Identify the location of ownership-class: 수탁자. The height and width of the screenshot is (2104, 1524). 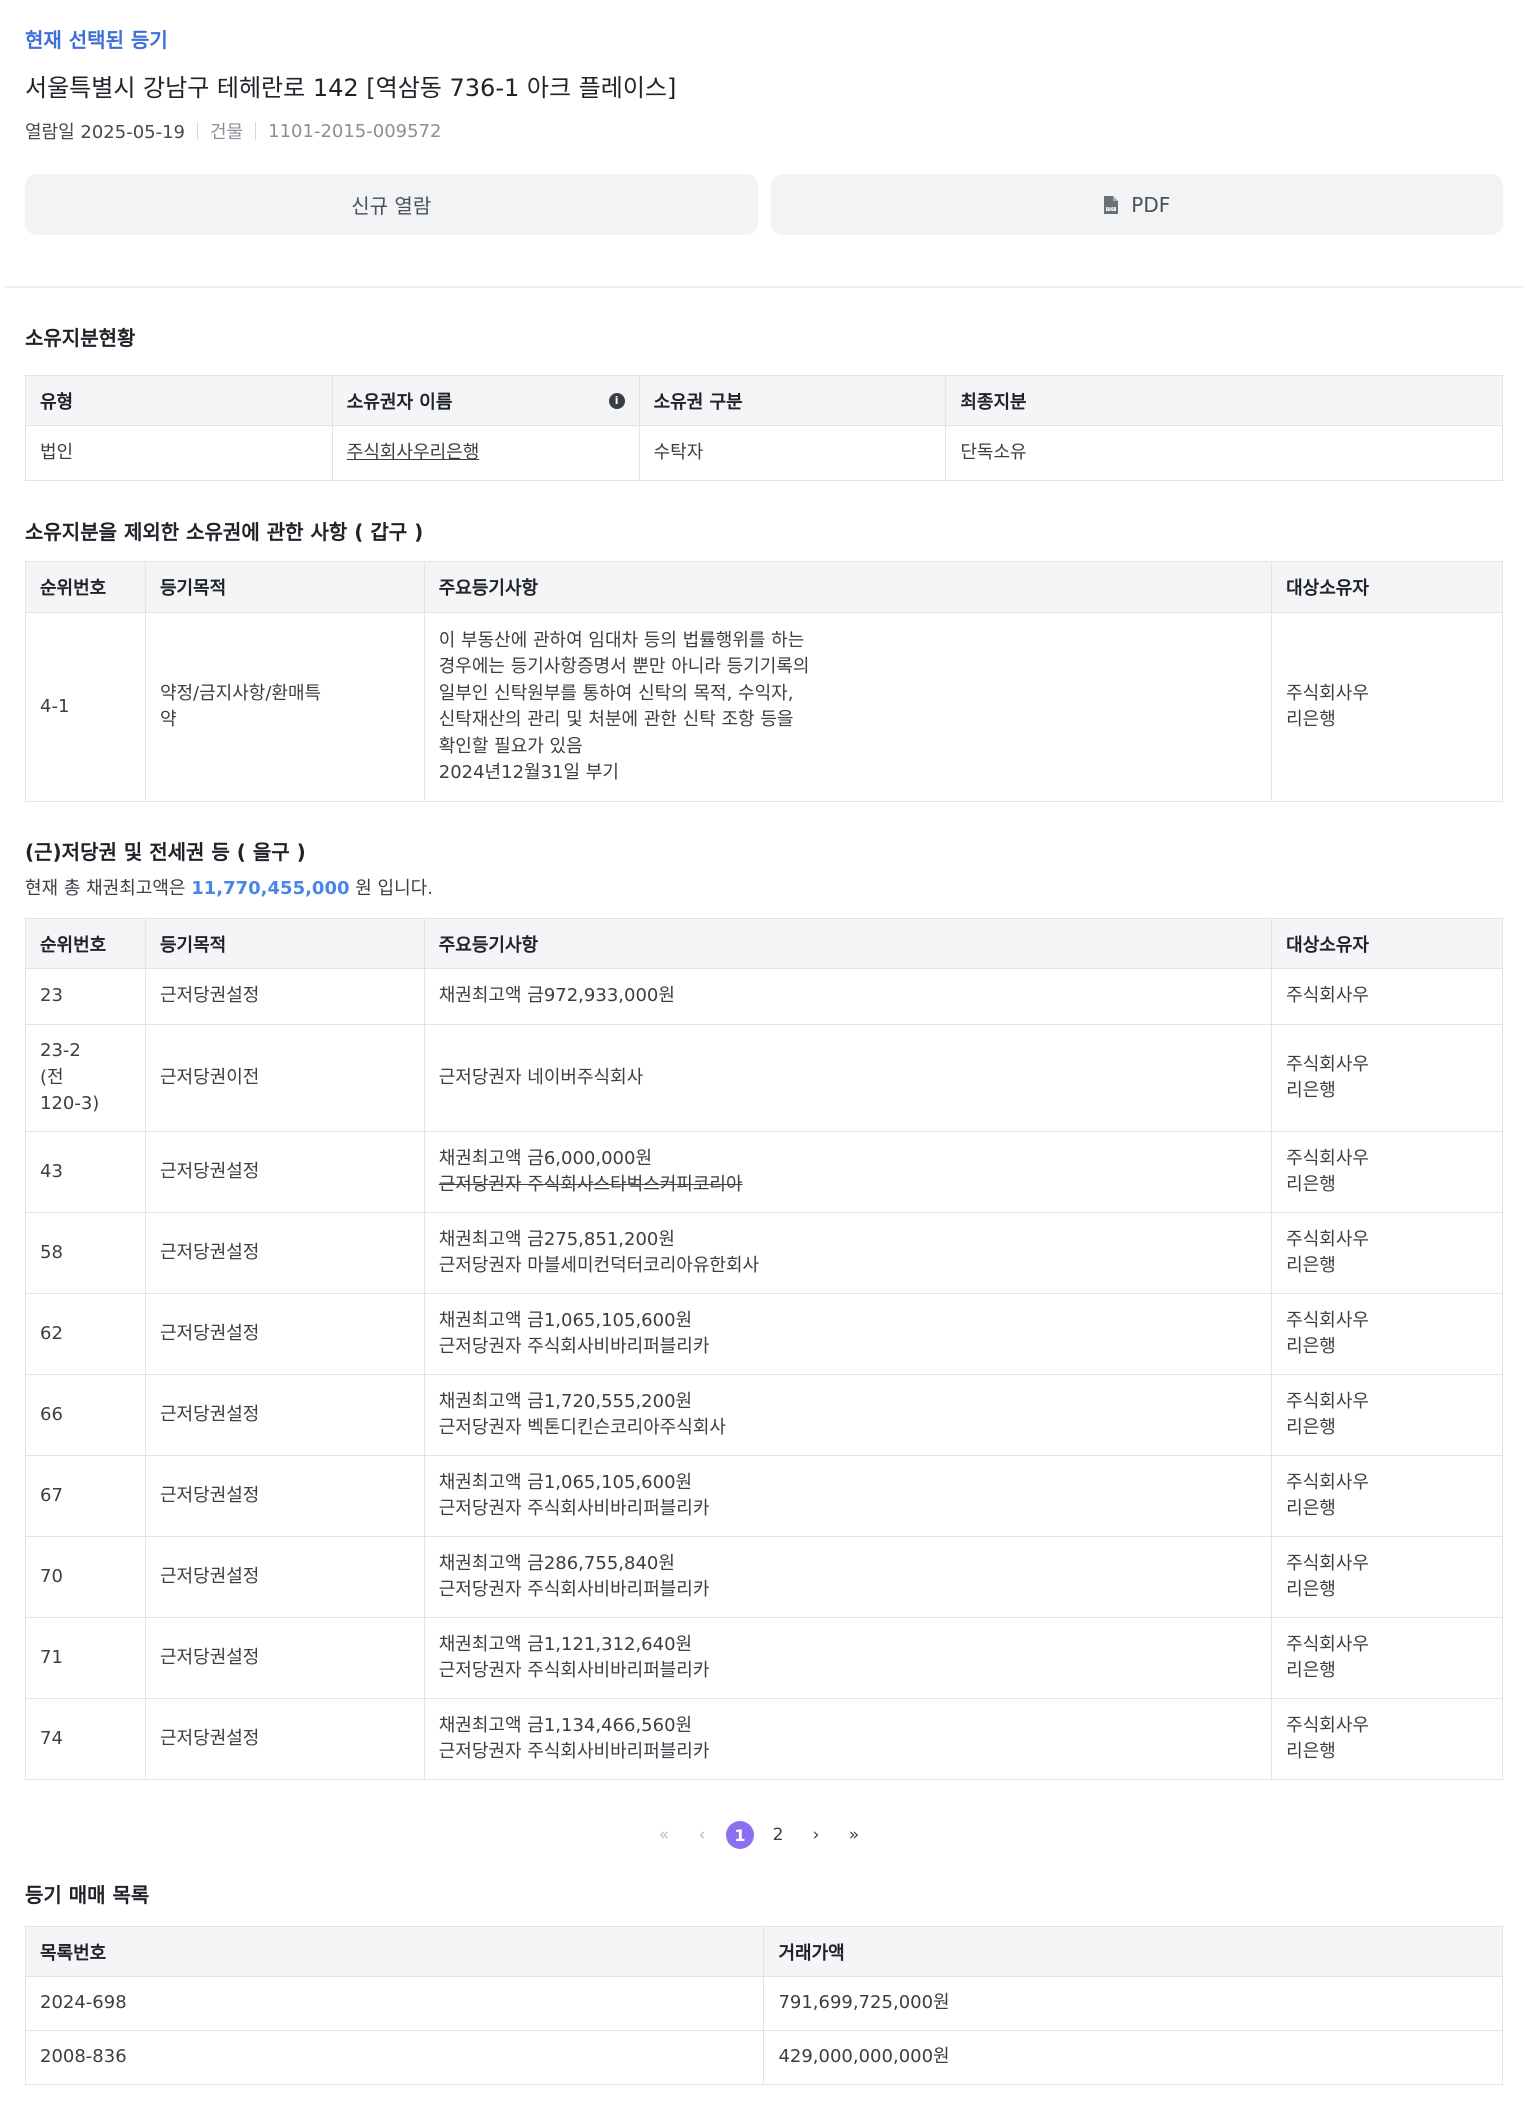
(792, 453).